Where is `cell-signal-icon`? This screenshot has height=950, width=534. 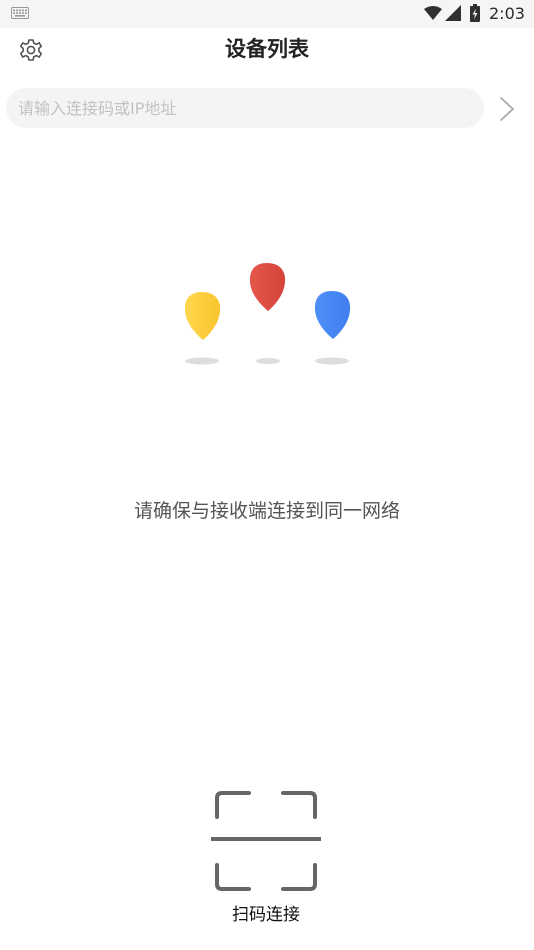
cell-signal-icon is located at coordinates (453, 13).